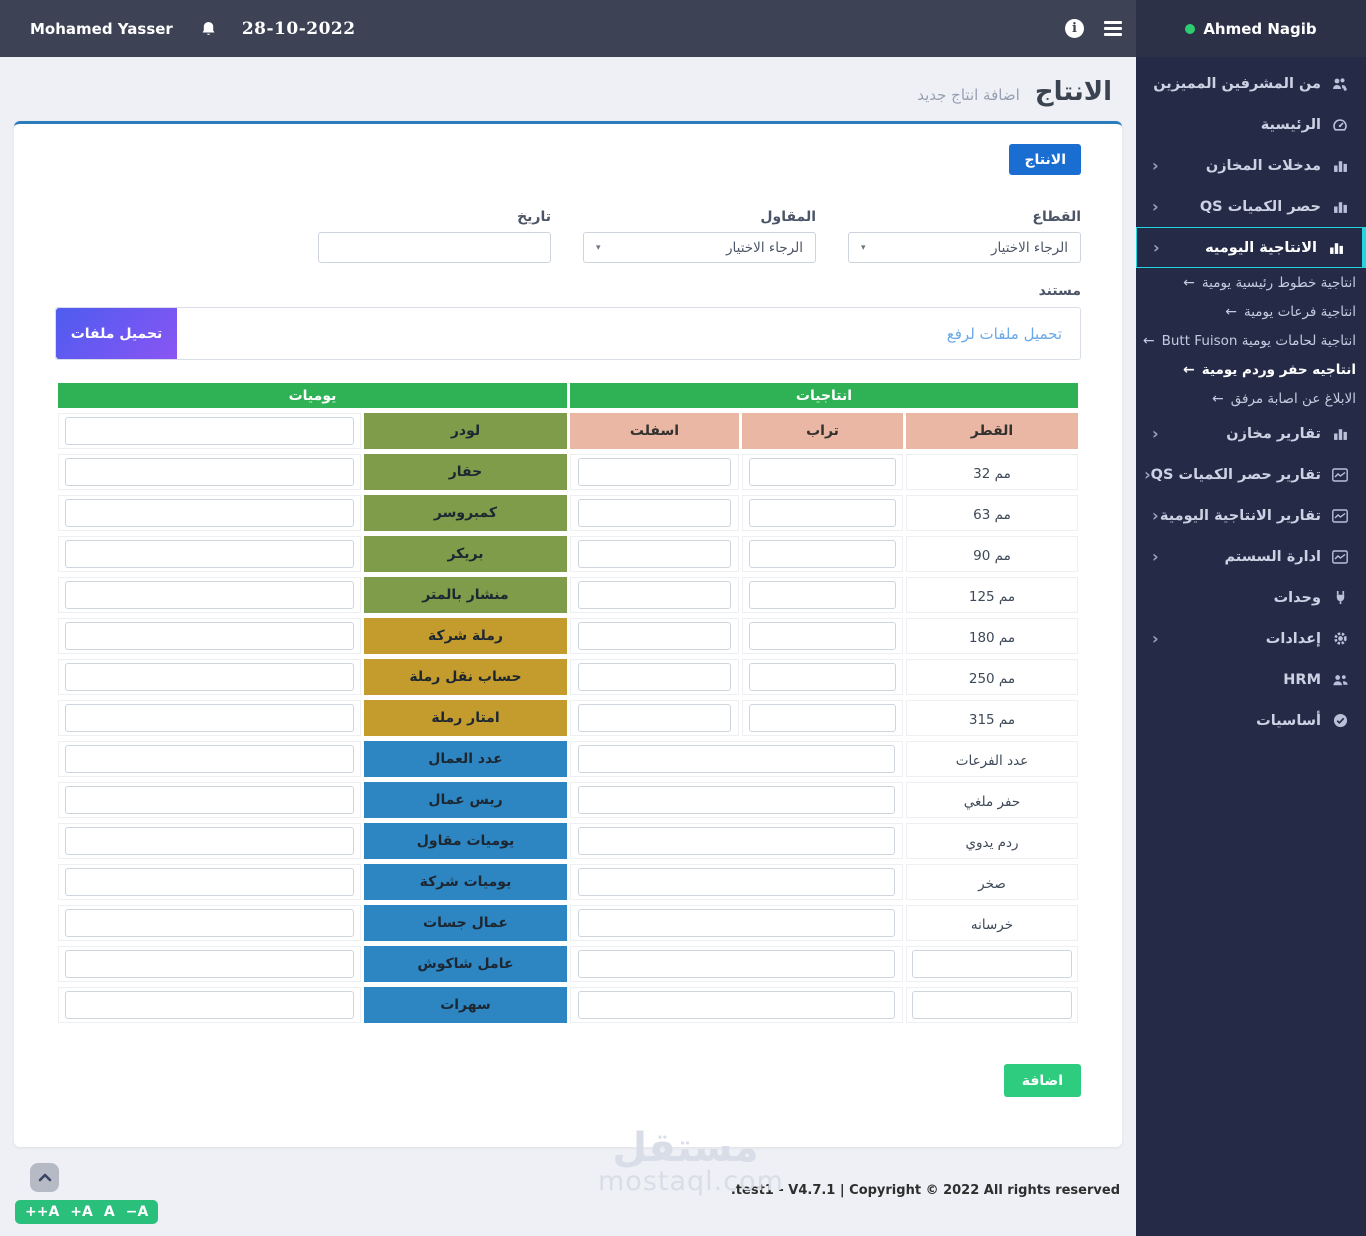 The height and width of the screenshot is (1236, 1366). I want to click on info-icon: i, so click(1074, 28).